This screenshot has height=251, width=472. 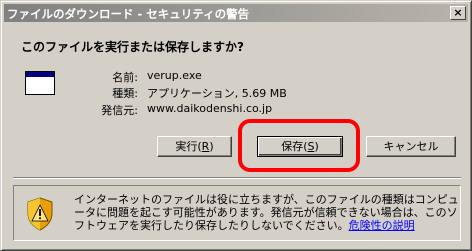 I want to click on close-icon: ×, so click(x=458, y=12).